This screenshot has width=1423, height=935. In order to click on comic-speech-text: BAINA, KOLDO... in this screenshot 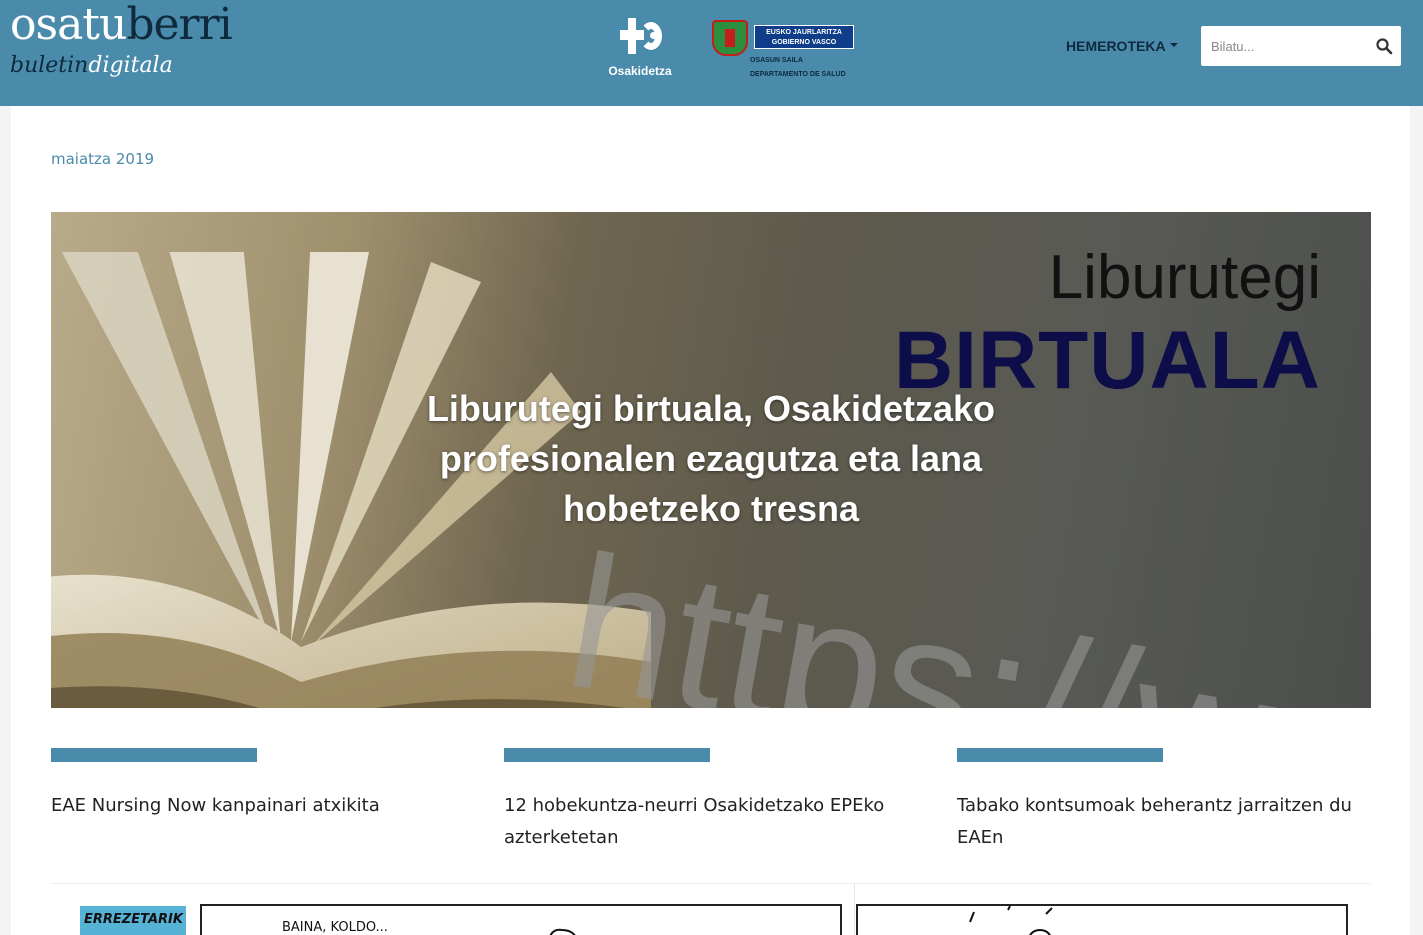, I will do `click(335, 927)`.